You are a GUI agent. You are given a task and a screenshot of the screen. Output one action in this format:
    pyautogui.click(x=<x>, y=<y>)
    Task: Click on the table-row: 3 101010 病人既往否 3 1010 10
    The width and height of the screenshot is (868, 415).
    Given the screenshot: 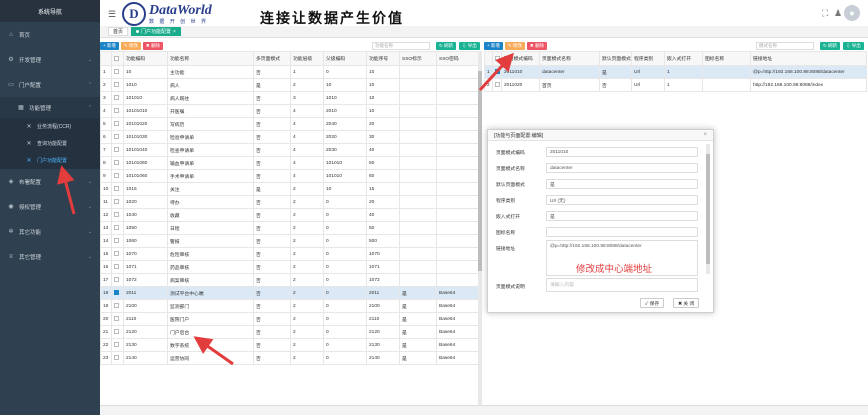 What is the action you would take?
    pyautogui.click(x=289, y=98)
    